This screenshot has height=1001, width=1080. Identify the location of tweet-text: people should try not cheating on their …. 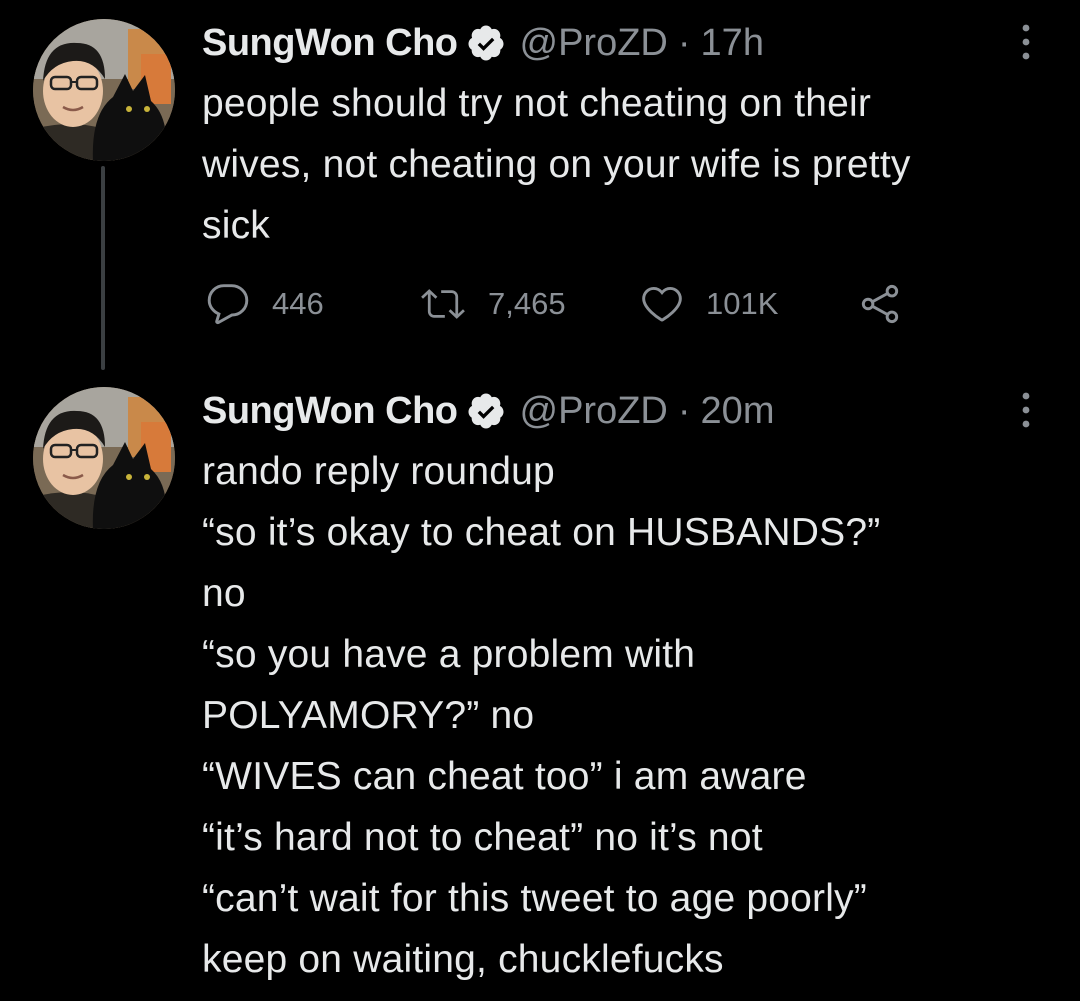
(556, 164).